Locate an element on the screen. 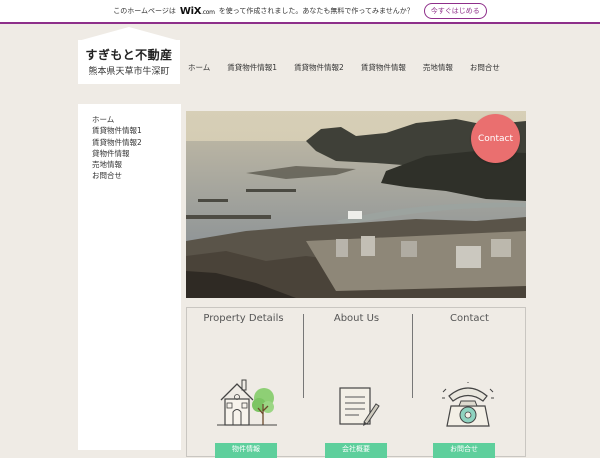  start-now-button: 今すぐはじめる is located at coordinates (455, 11).